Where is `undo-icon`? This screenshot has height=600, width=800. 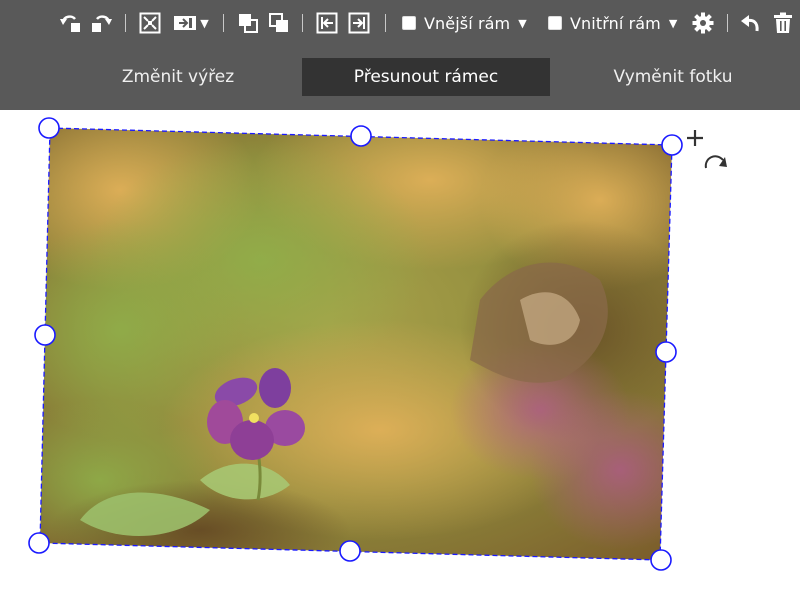
undo-icon is located at coordinates (750, 23).